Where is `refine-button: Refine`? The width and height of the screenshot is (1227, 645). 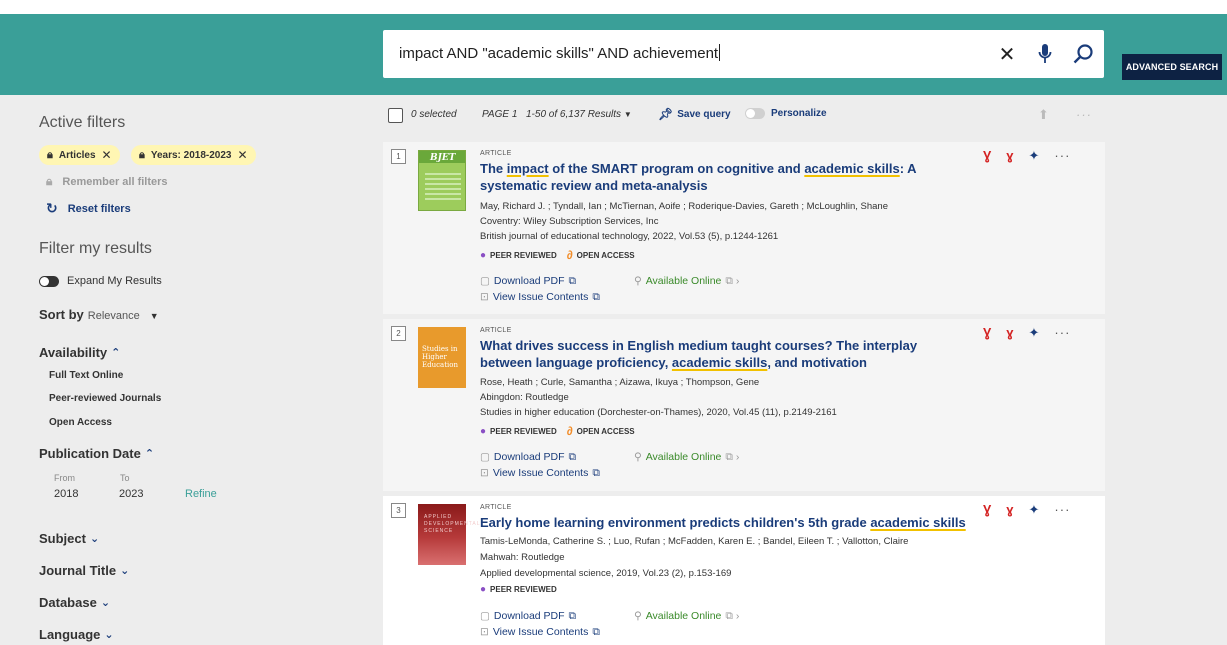
refine-button: Refine is located at coordinates (201, 494).